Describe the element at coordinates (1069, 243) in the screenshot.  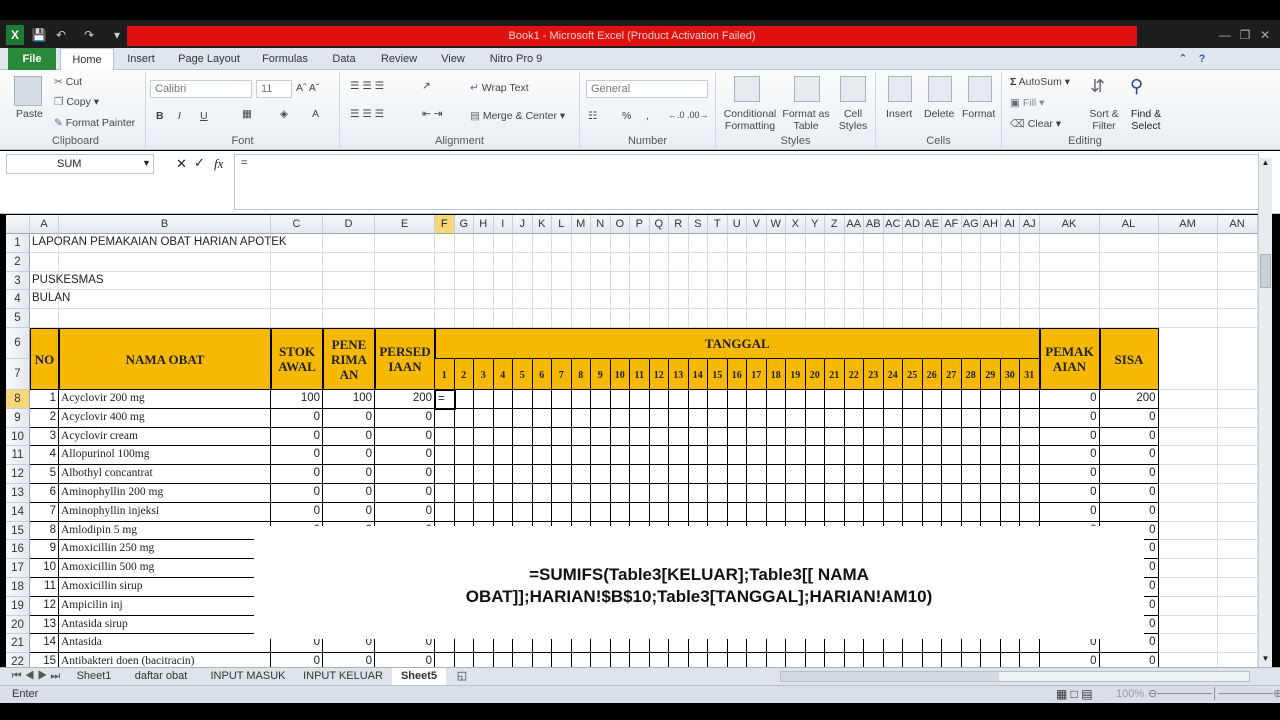
I see `cell-ak1` at that location.